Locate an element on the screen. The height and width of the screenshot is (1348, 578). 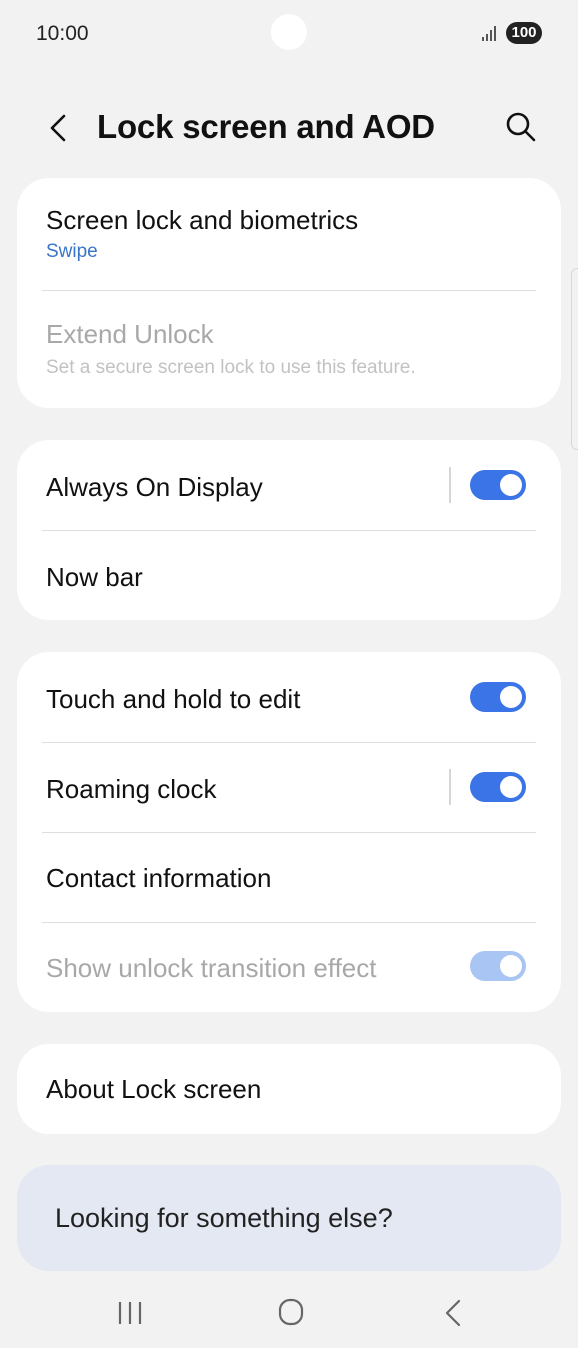
looking-for-something-else-card: Looking for something else? is located at coordinates (289, 1218).